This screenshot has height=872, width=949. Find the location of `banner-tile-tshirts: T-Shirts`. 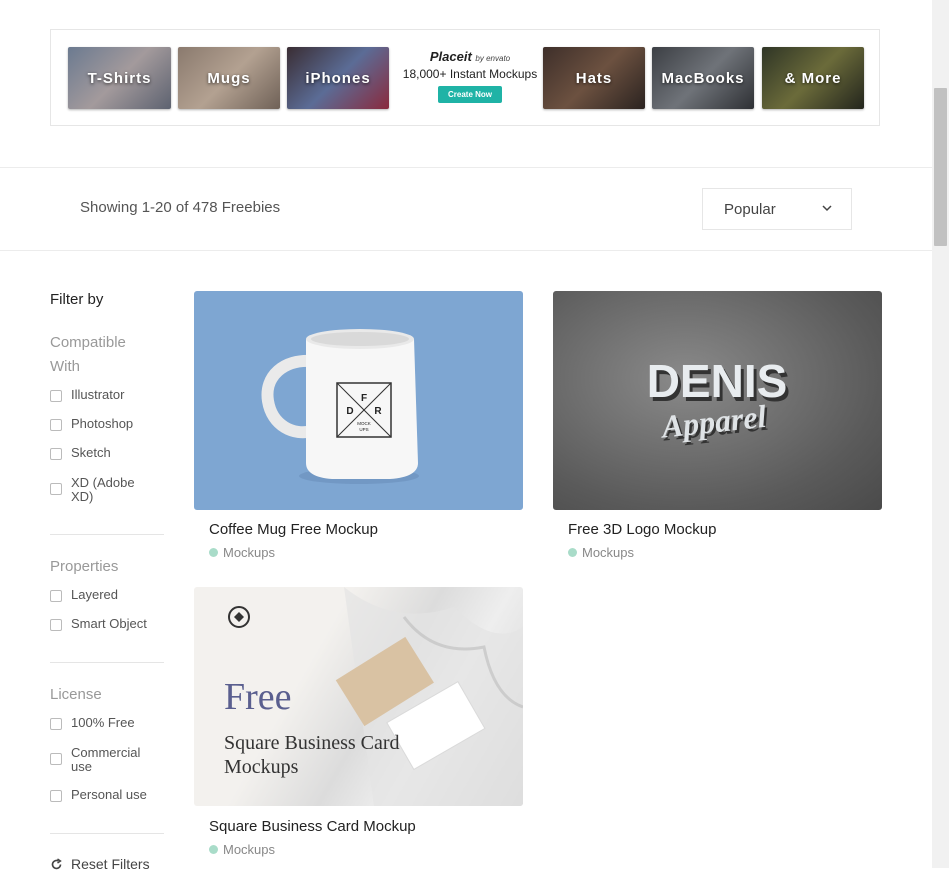

banner-tile-tshirts: T-Shirts is located at coordinates (119, 78).